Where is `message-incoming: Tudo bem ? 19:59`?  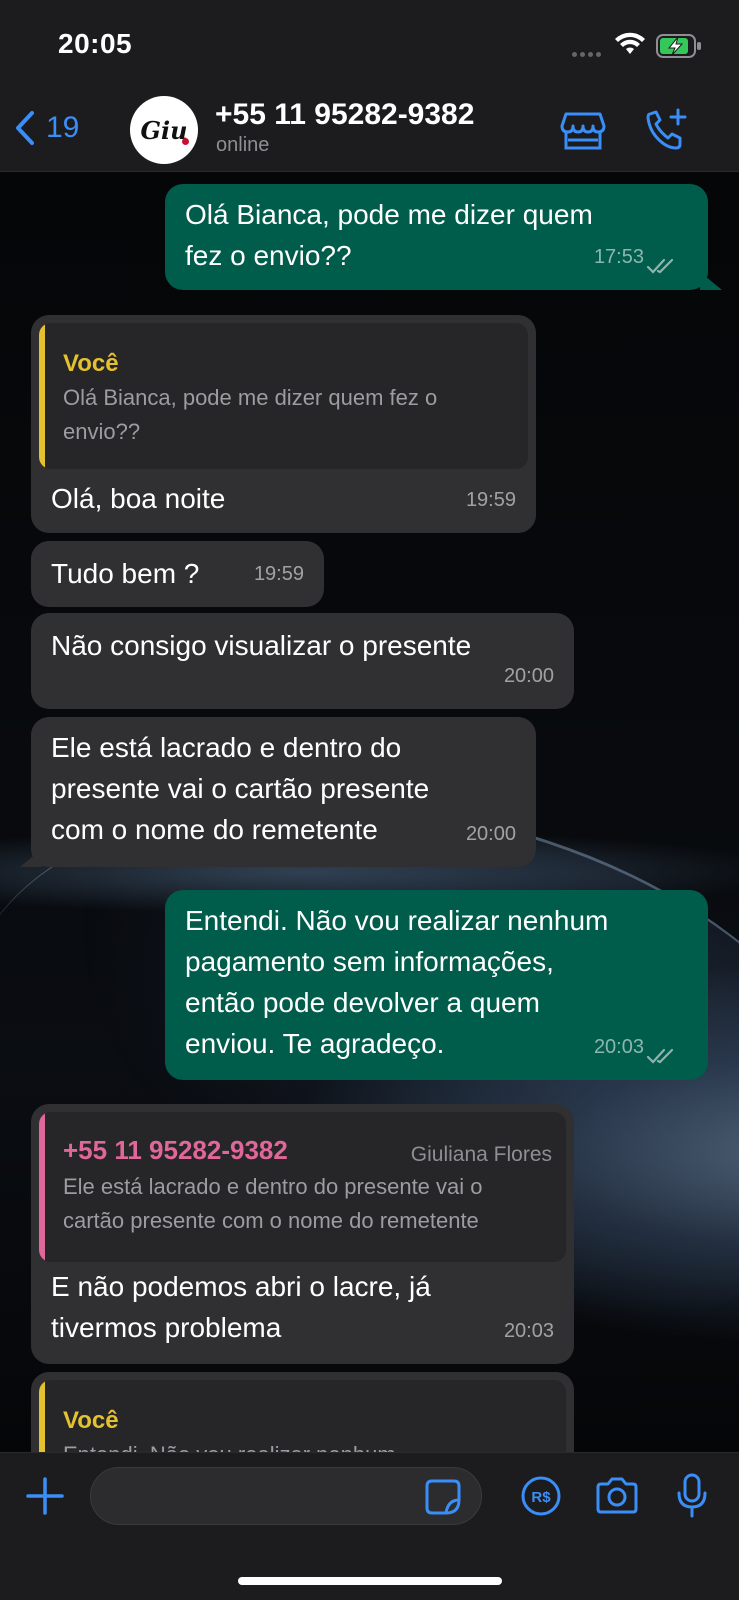
message-incoming: Tudo bem ? 19:59 is located at coordinates (177, 574).